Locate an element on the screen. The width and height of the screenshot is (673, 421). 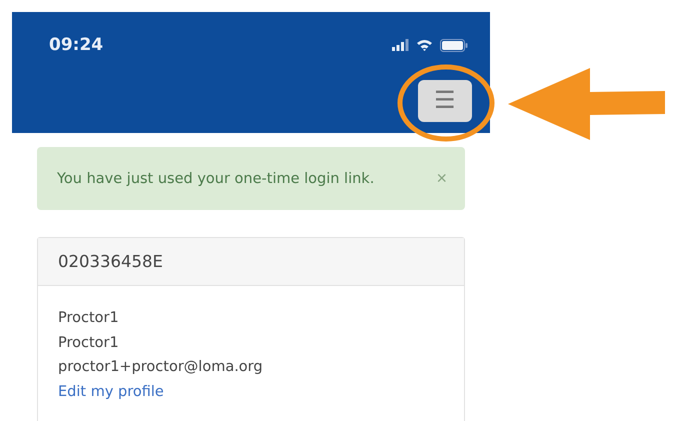
close-button: × is located at coordinates (441, 178).